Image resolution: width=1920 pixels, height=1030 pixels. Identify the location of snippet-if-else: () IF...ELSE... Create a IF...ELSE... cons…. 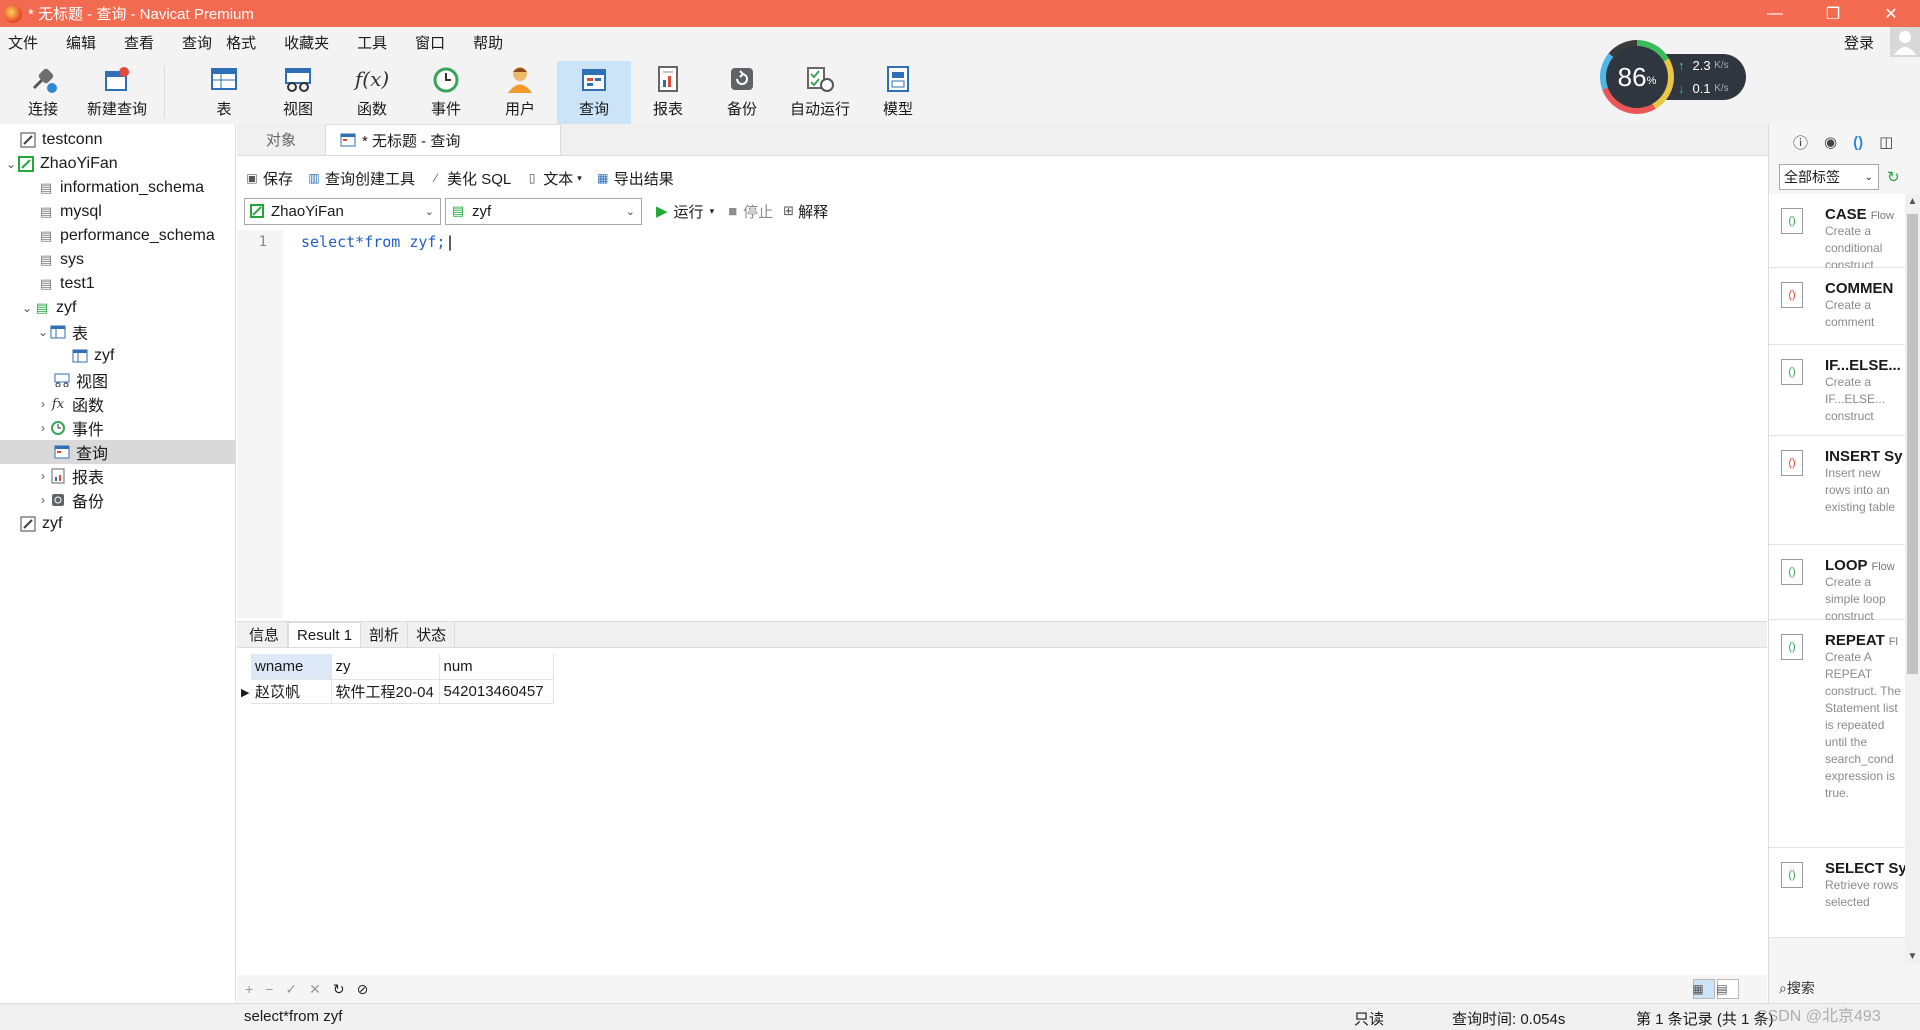
(1837, 390).